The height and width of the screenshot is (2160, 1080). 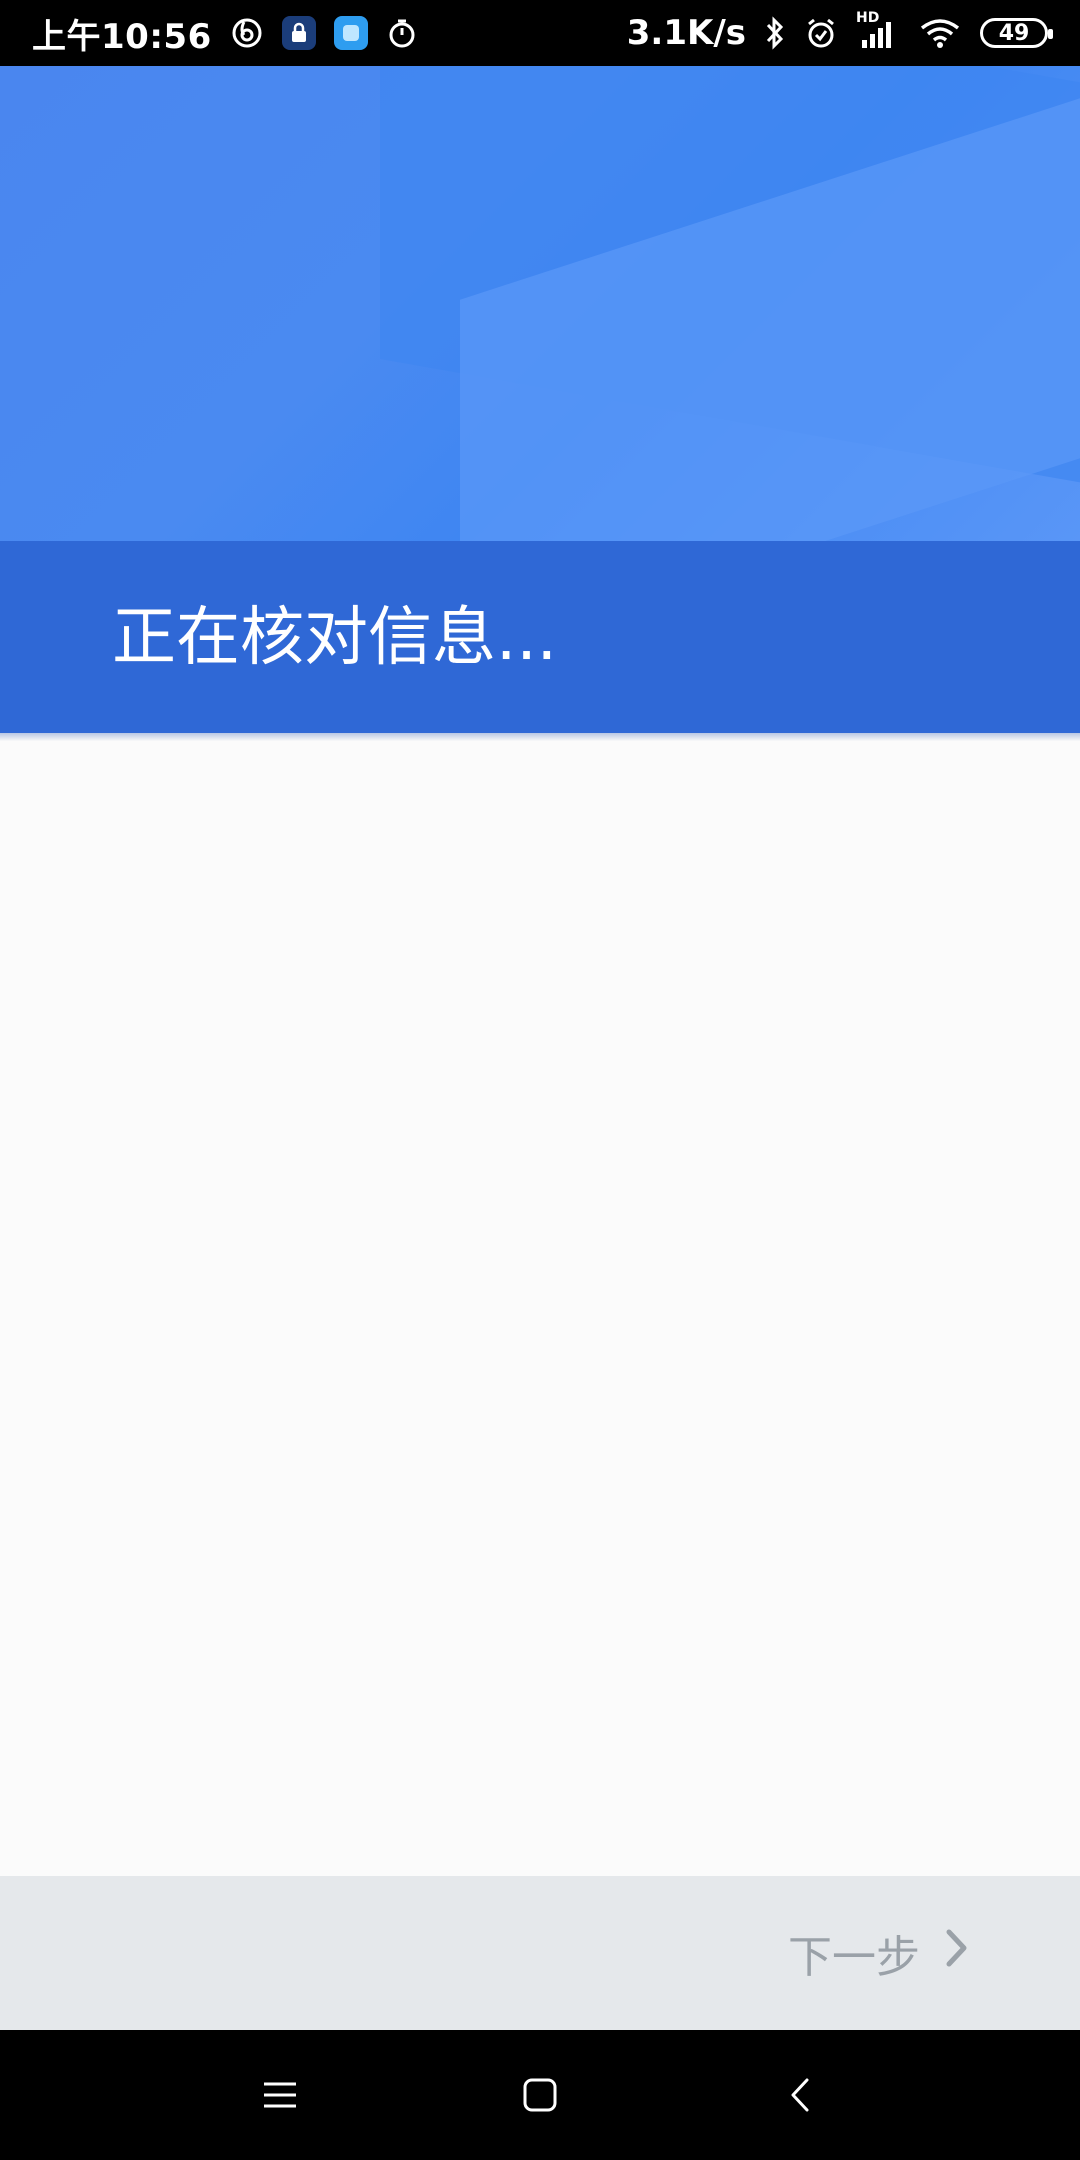 I want to click on chevron-right-icon, so click(x=957, y=1953).